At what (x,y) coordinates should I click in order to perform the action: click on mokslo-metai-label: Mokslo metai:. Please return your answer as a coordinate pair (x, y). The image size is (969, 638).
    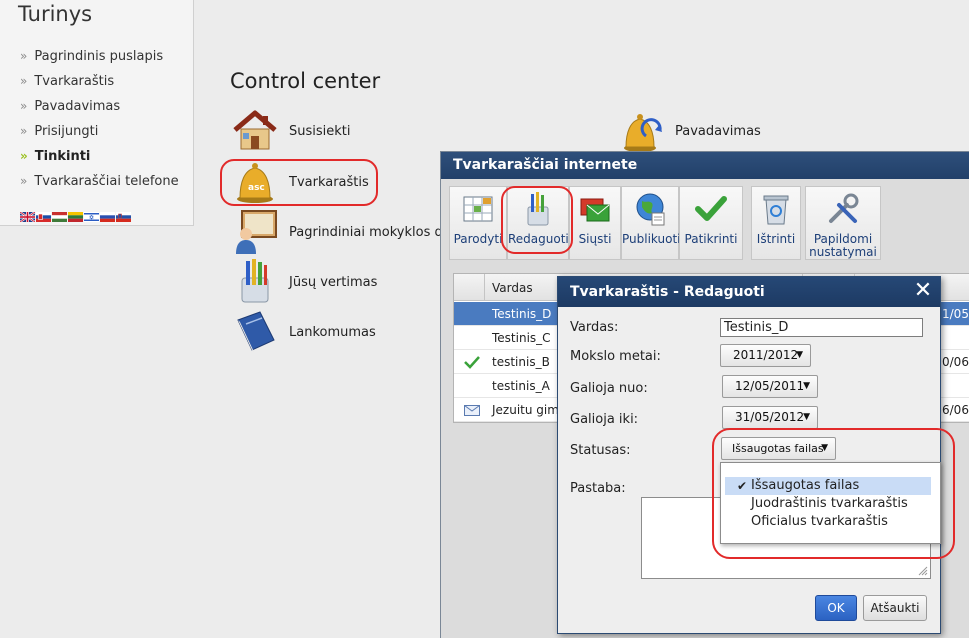
    Looking at the image, I should click on (615, 356).